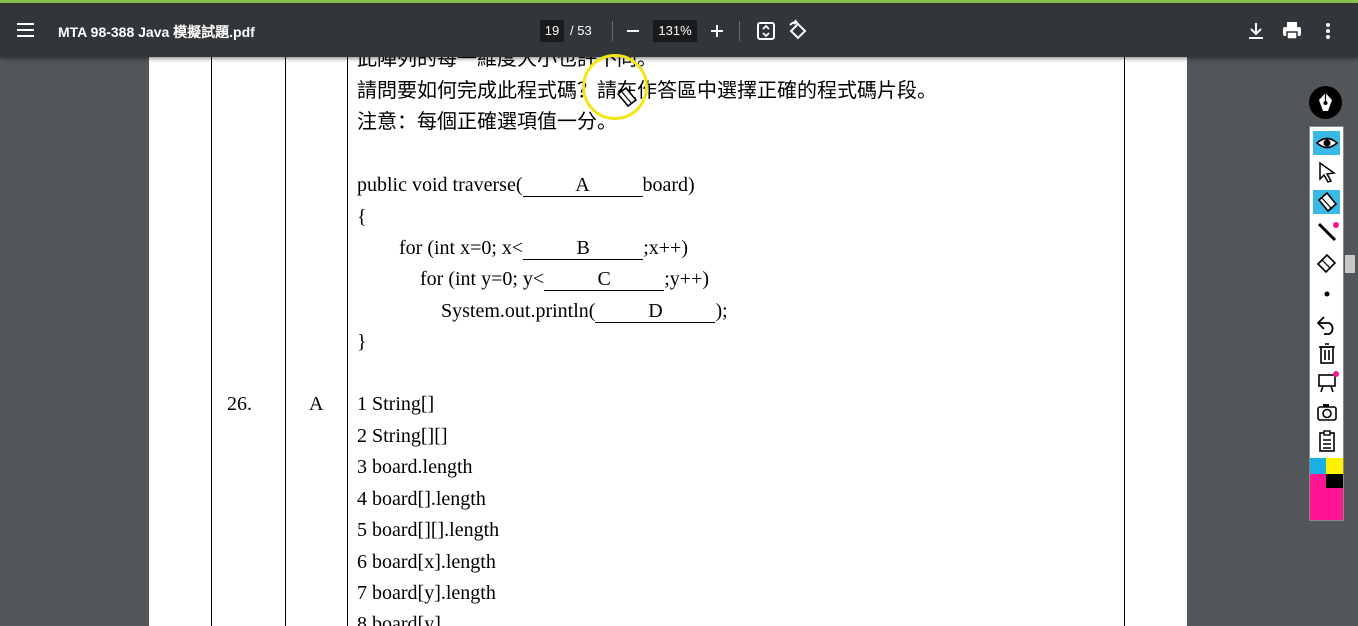 The image size is (1358, 626). I want to click on color-palette, so click(1326, 489).